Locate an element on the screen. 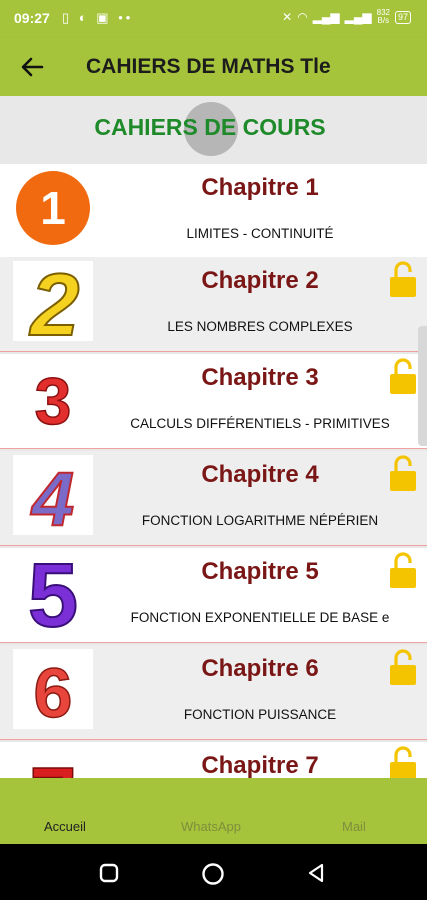 The image size is (427, 900). mute-icon: ✕ is located at coordinates (287, 17).